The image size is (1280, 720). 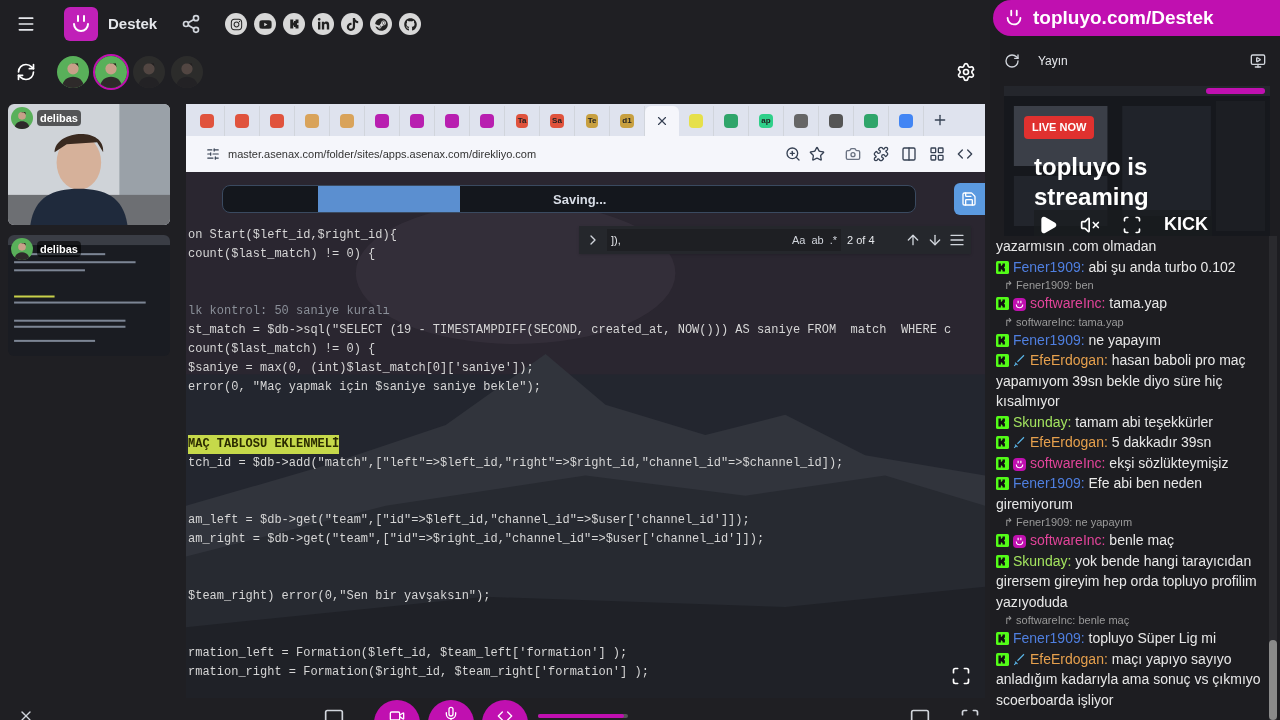 What do you see at coordinates (81, 24) in the screenshot?
I see `app-logo` at bounding box center [81, 24].